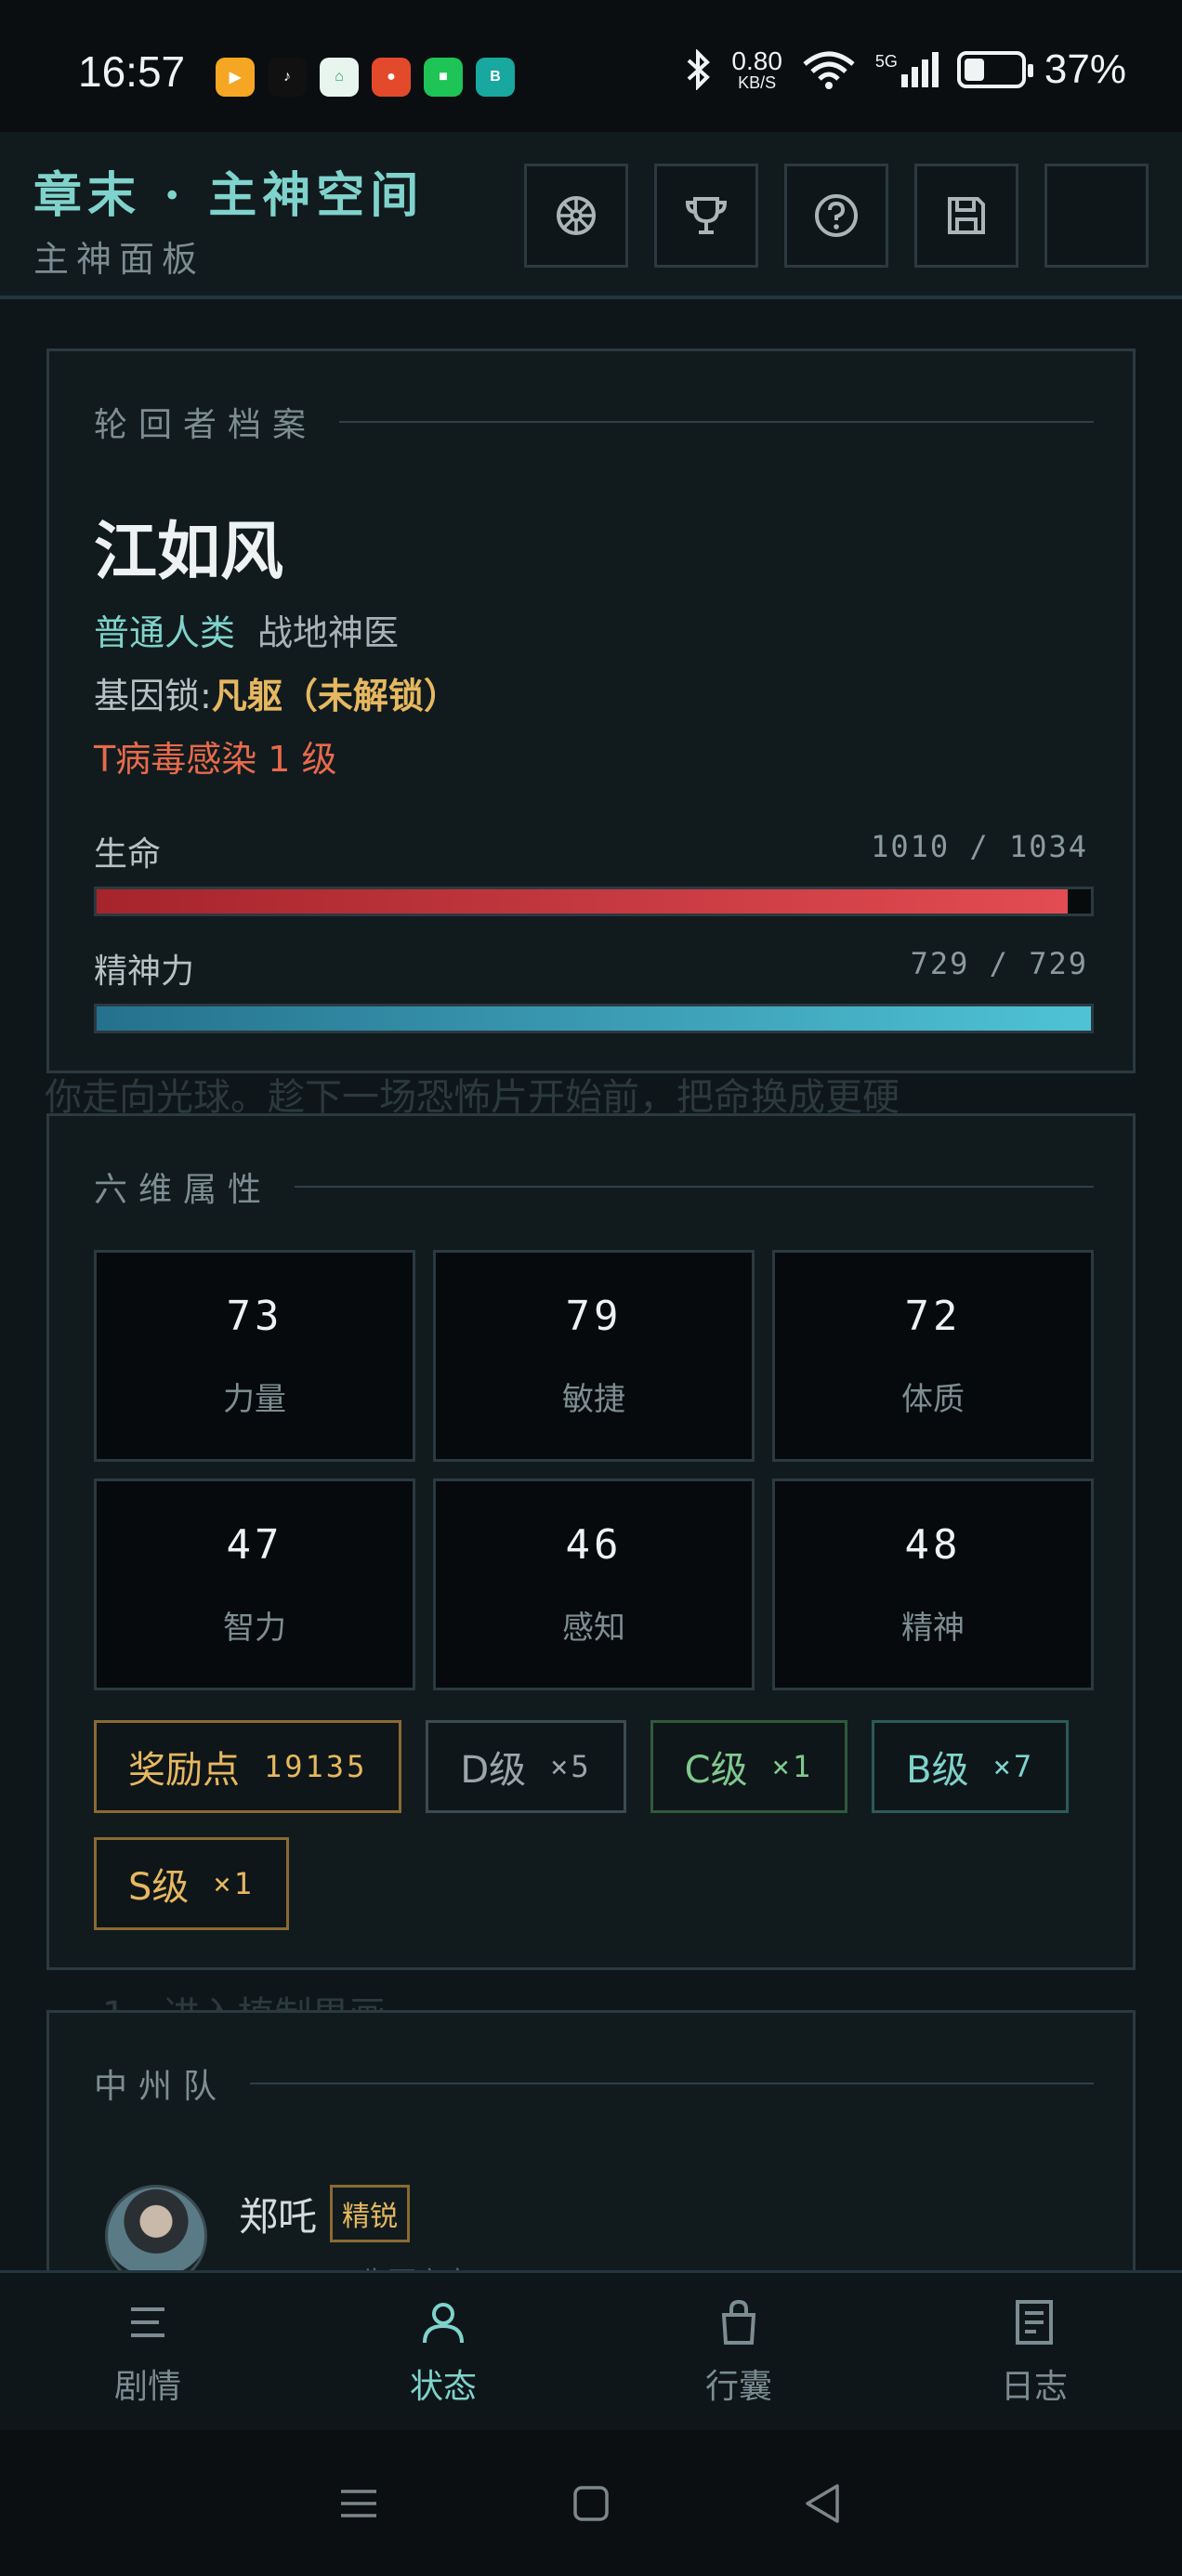 The height and width of the screenshot is (2576, 1182). Describe the element at coordinates (443, 2386) in the screenshot. I see `nav-label: 状态` at that location.